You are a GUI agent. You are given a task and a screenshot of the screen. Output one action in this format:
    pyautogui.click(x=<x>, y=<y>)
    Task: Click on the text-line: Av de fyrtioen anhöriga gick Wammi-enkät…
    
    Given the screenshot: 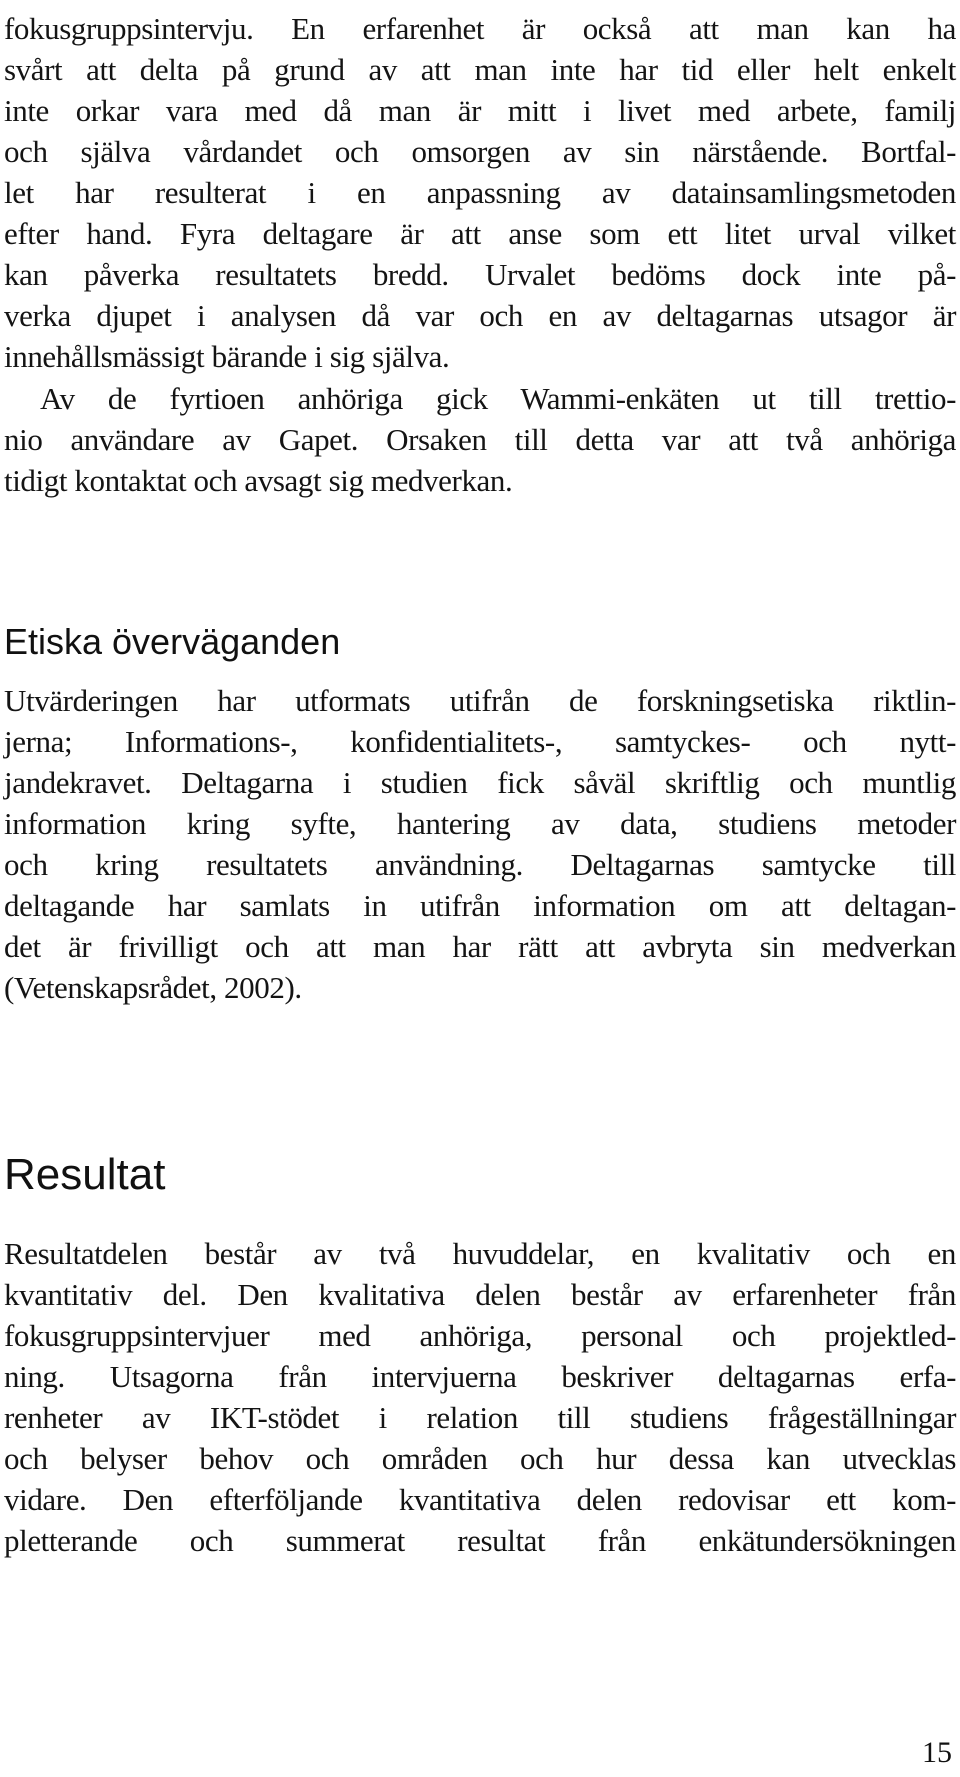 What is the action you would take?
    pyautogui.click(x=498, y=398)
    